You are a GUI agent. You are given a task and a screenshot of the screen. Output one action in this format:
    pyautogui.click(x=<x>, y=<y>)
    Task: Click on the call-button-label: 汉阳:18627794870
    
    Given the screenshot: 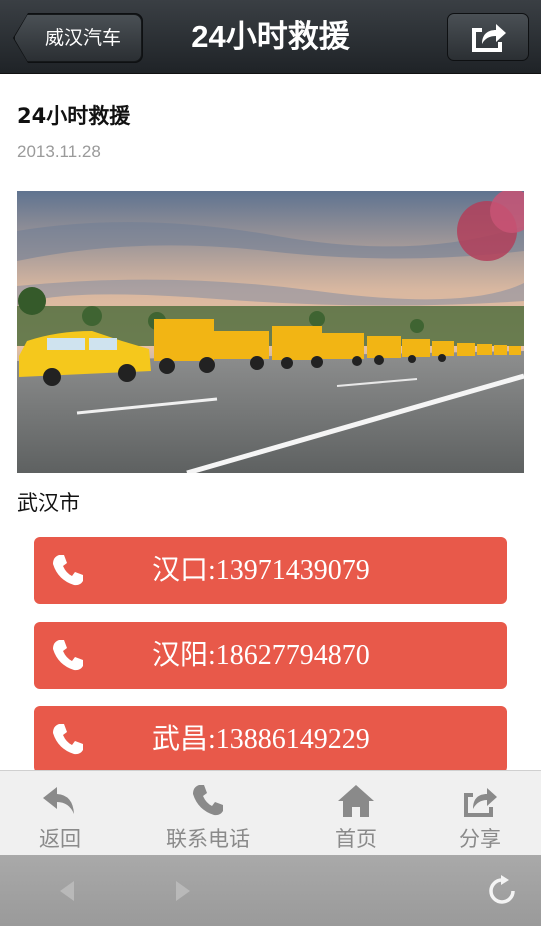 What is the action you would take?
    pyautogui.click(x=261, y=655)
    